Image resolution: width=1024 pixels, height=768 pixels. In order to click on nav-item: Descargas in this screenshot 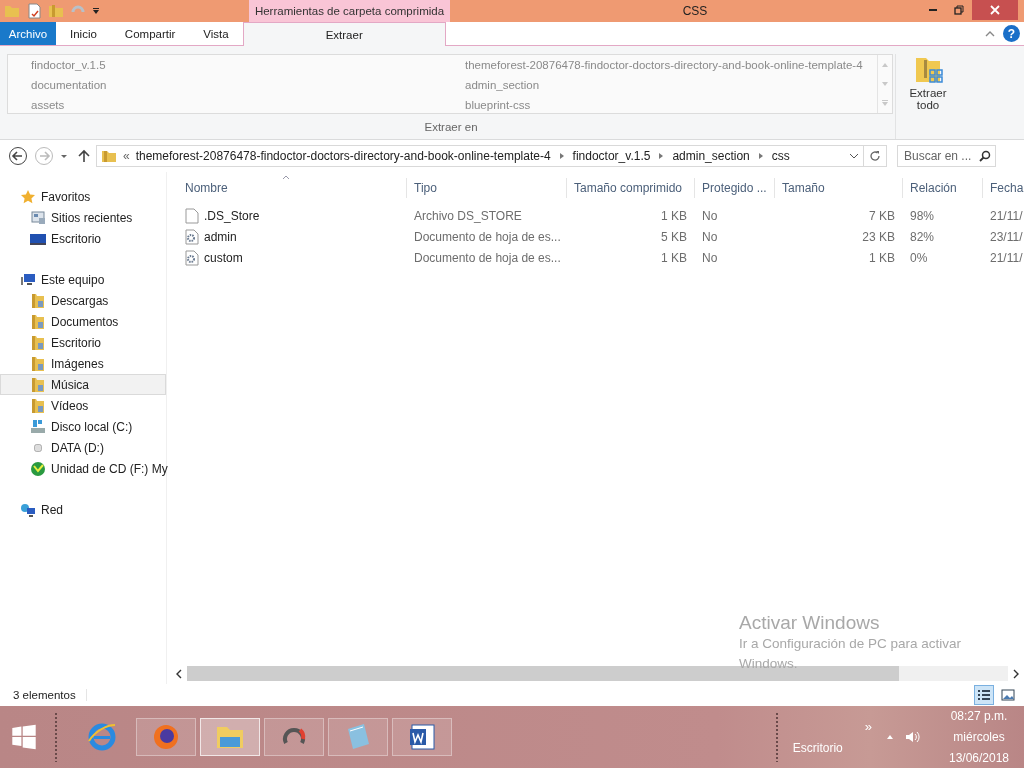, I will do `click(83, 300)`.